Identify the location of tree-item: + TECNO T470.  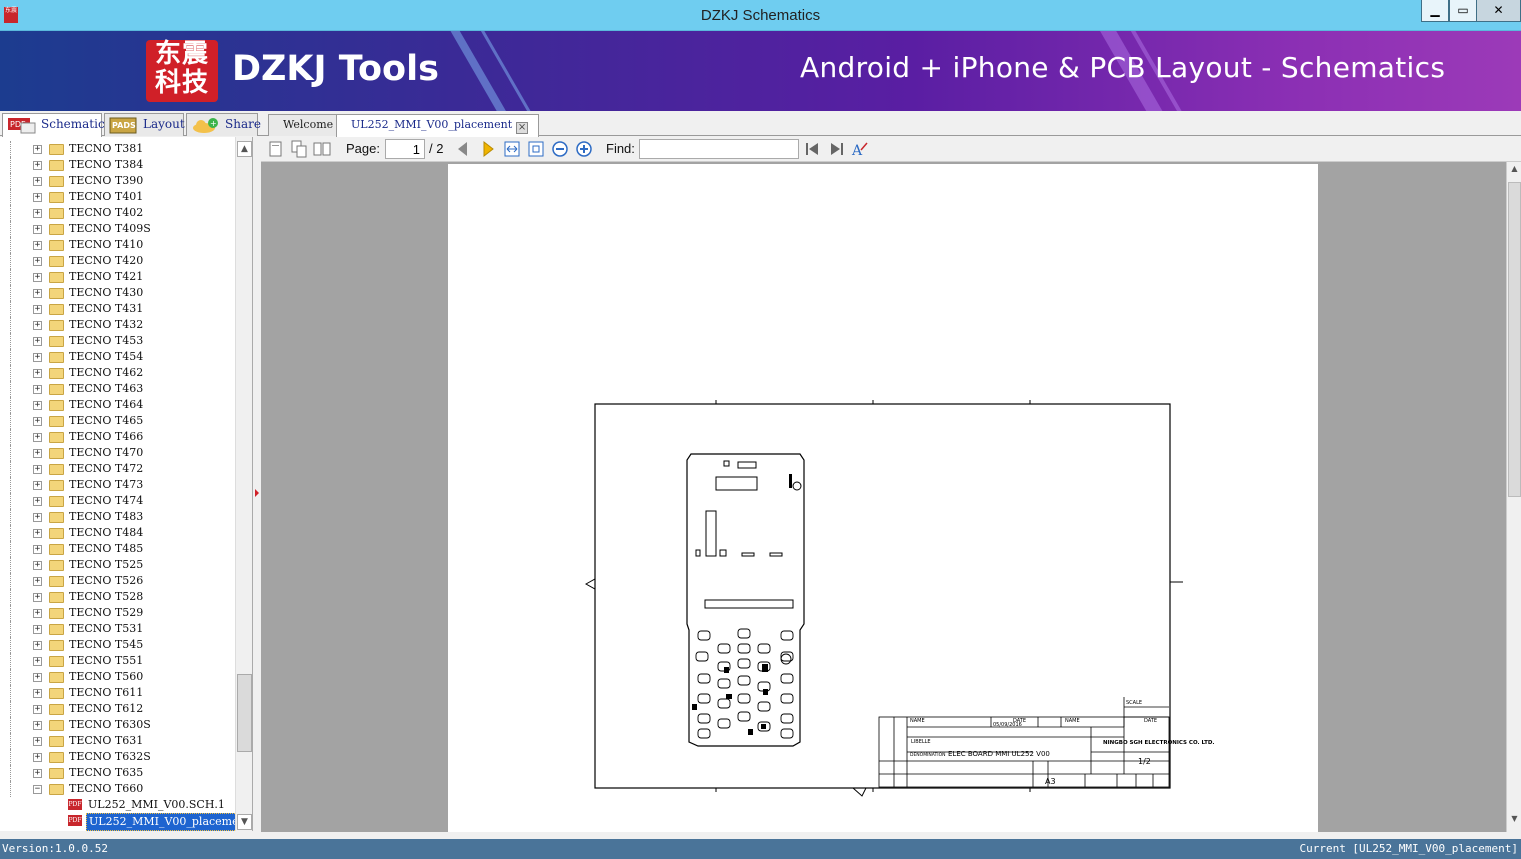
(117, 453).